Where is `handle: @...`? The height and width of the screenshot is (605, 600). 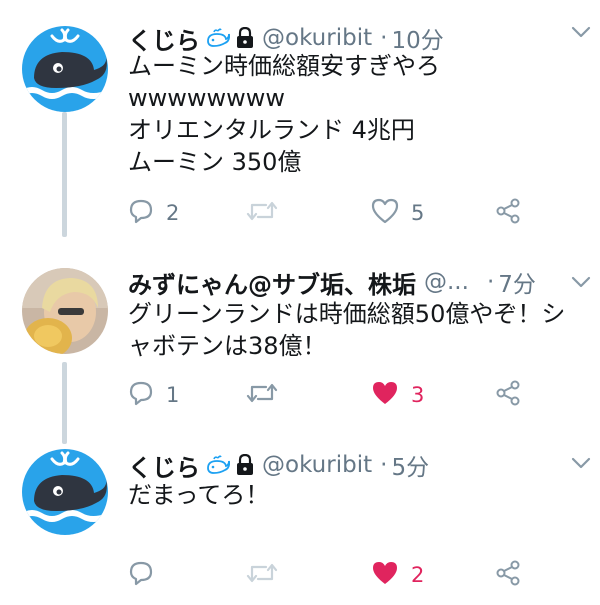
handle: @... is located at coordinates (446, 282).